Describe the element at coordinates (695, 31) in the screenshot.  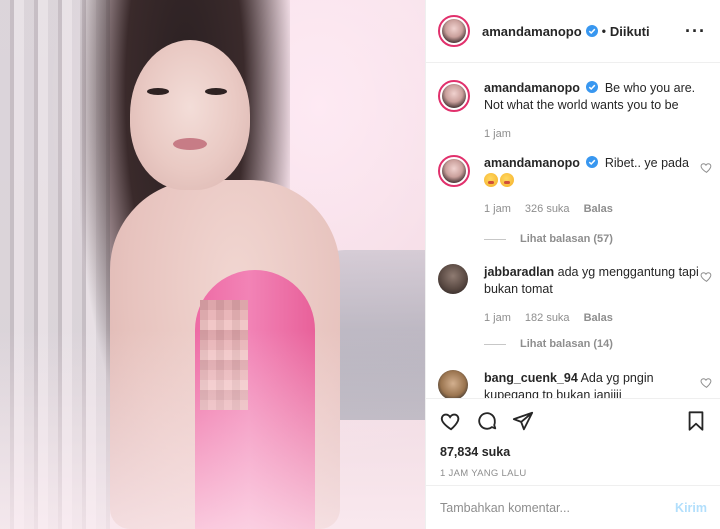
I see `more-horizontal-icon: ···` at that location.